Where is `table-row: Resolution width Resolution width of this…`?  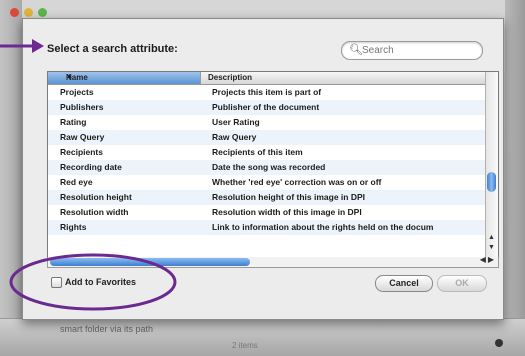 table-row: Resolution width Resolution width of this… is located at coordinates (266, 212).